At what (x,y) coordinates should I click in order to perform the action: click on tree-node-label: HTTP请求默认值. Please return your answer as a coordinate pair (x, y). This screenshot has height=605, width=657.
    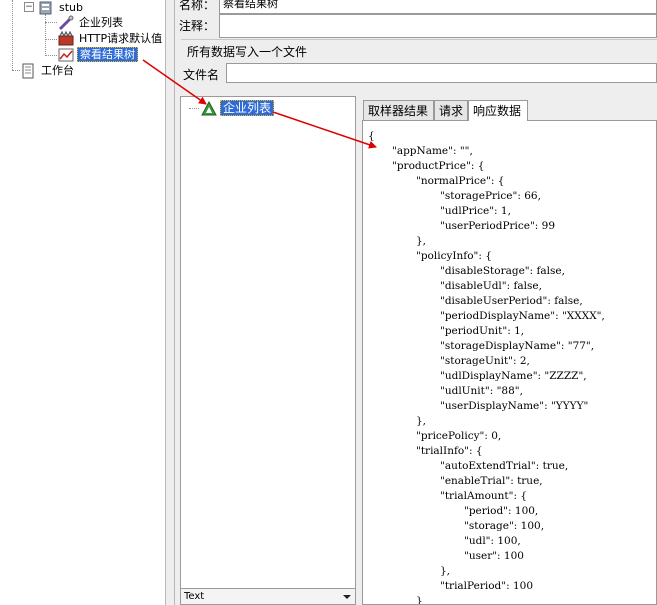
    Looking at the image, I should click on (121, 38).